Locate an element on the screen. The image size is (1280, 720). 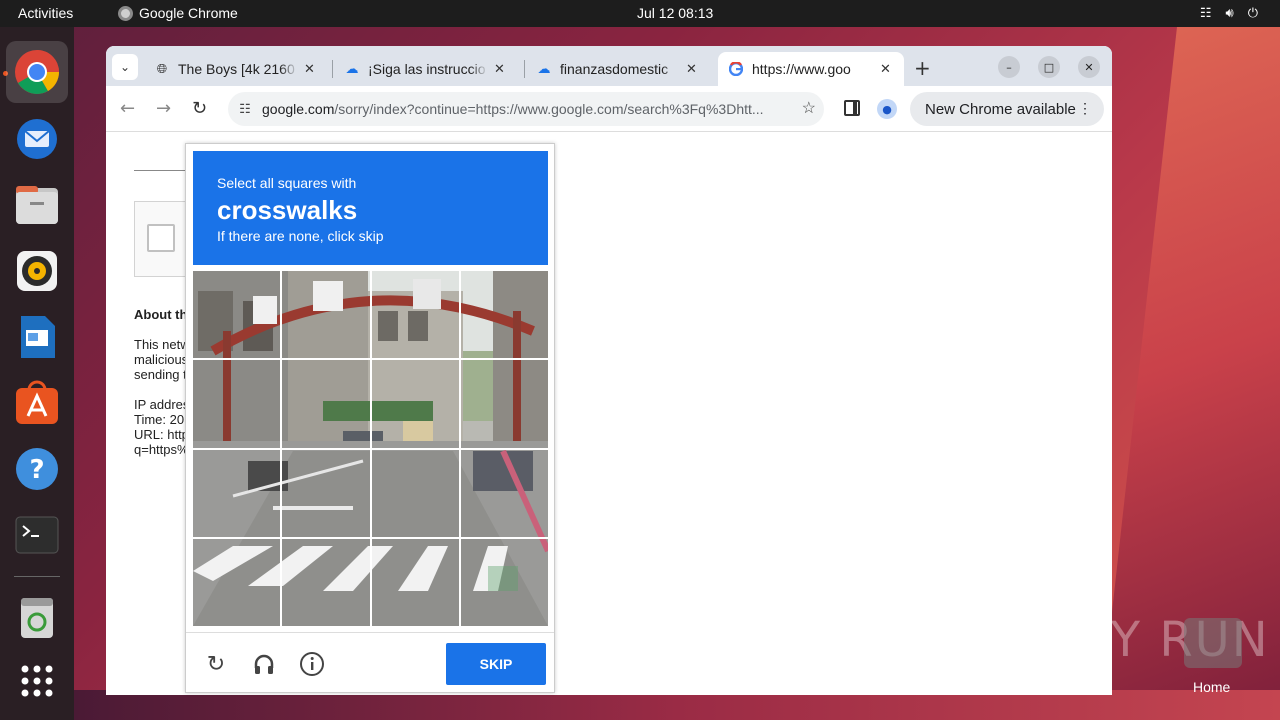
captcha-image-grid is located at coordinates (370, 448).